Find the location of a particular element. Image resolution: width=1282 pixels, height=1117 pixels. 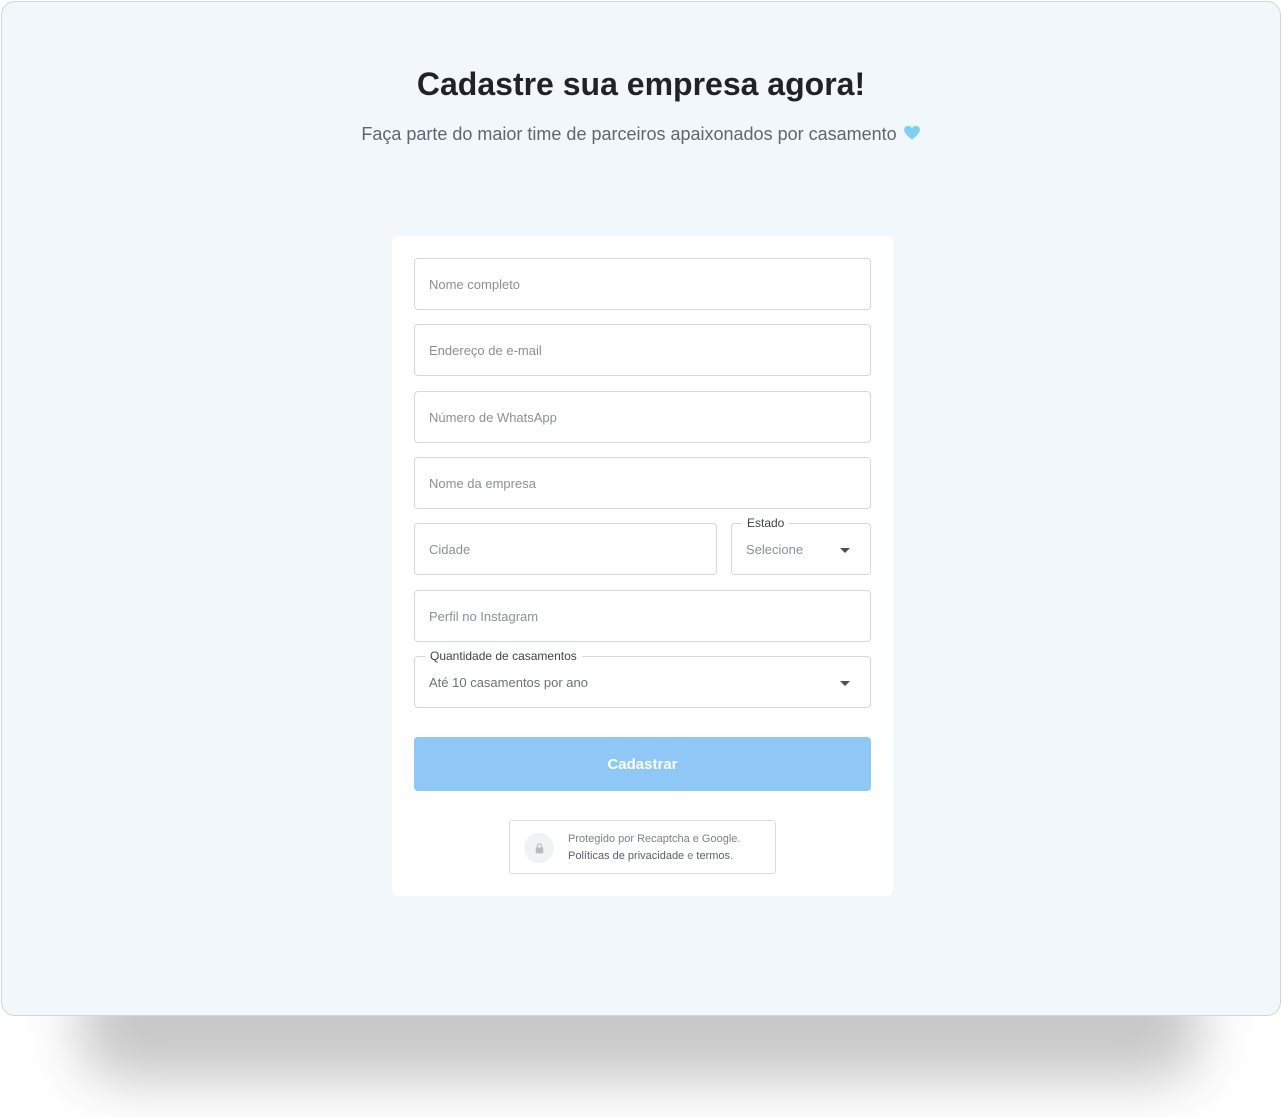

state-select: Estado Selecione is located at coordinates (801, 545).